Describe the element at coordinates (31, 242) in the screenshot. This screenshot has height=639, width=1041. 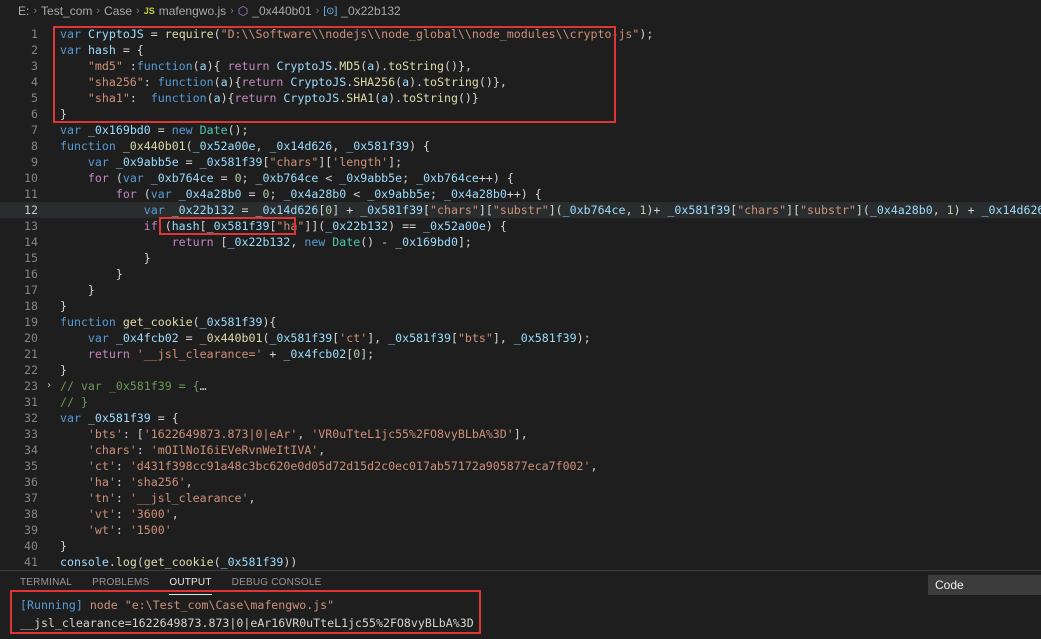
I see `line-number: 14` at that location.